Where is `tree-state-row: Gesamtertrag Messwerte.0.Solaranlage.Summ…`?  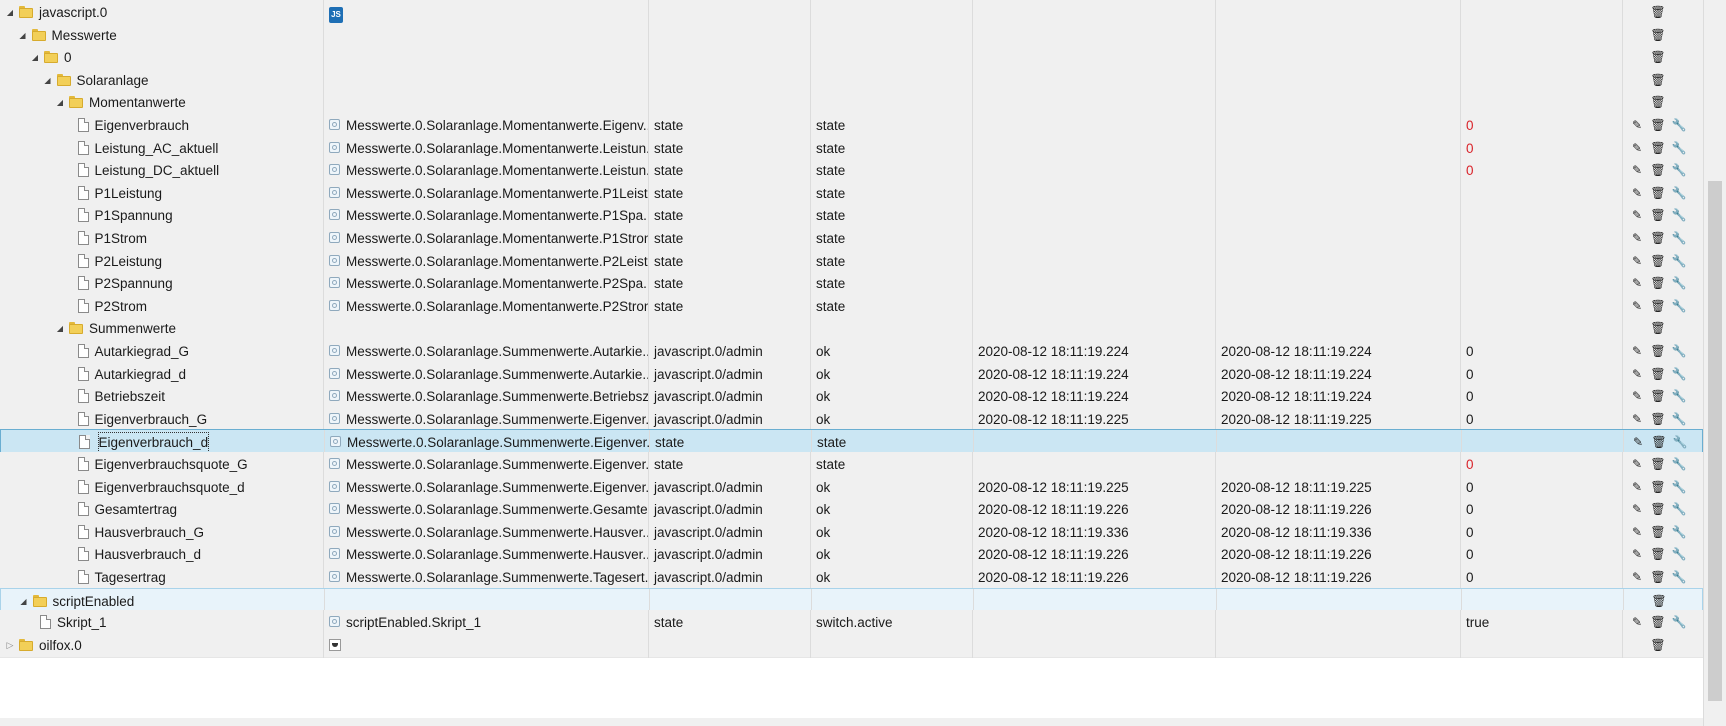 tree-state-row: Gesamtertrag Messwerte.0.Solaranlage.Summ… is located at coordinates (851, 509).